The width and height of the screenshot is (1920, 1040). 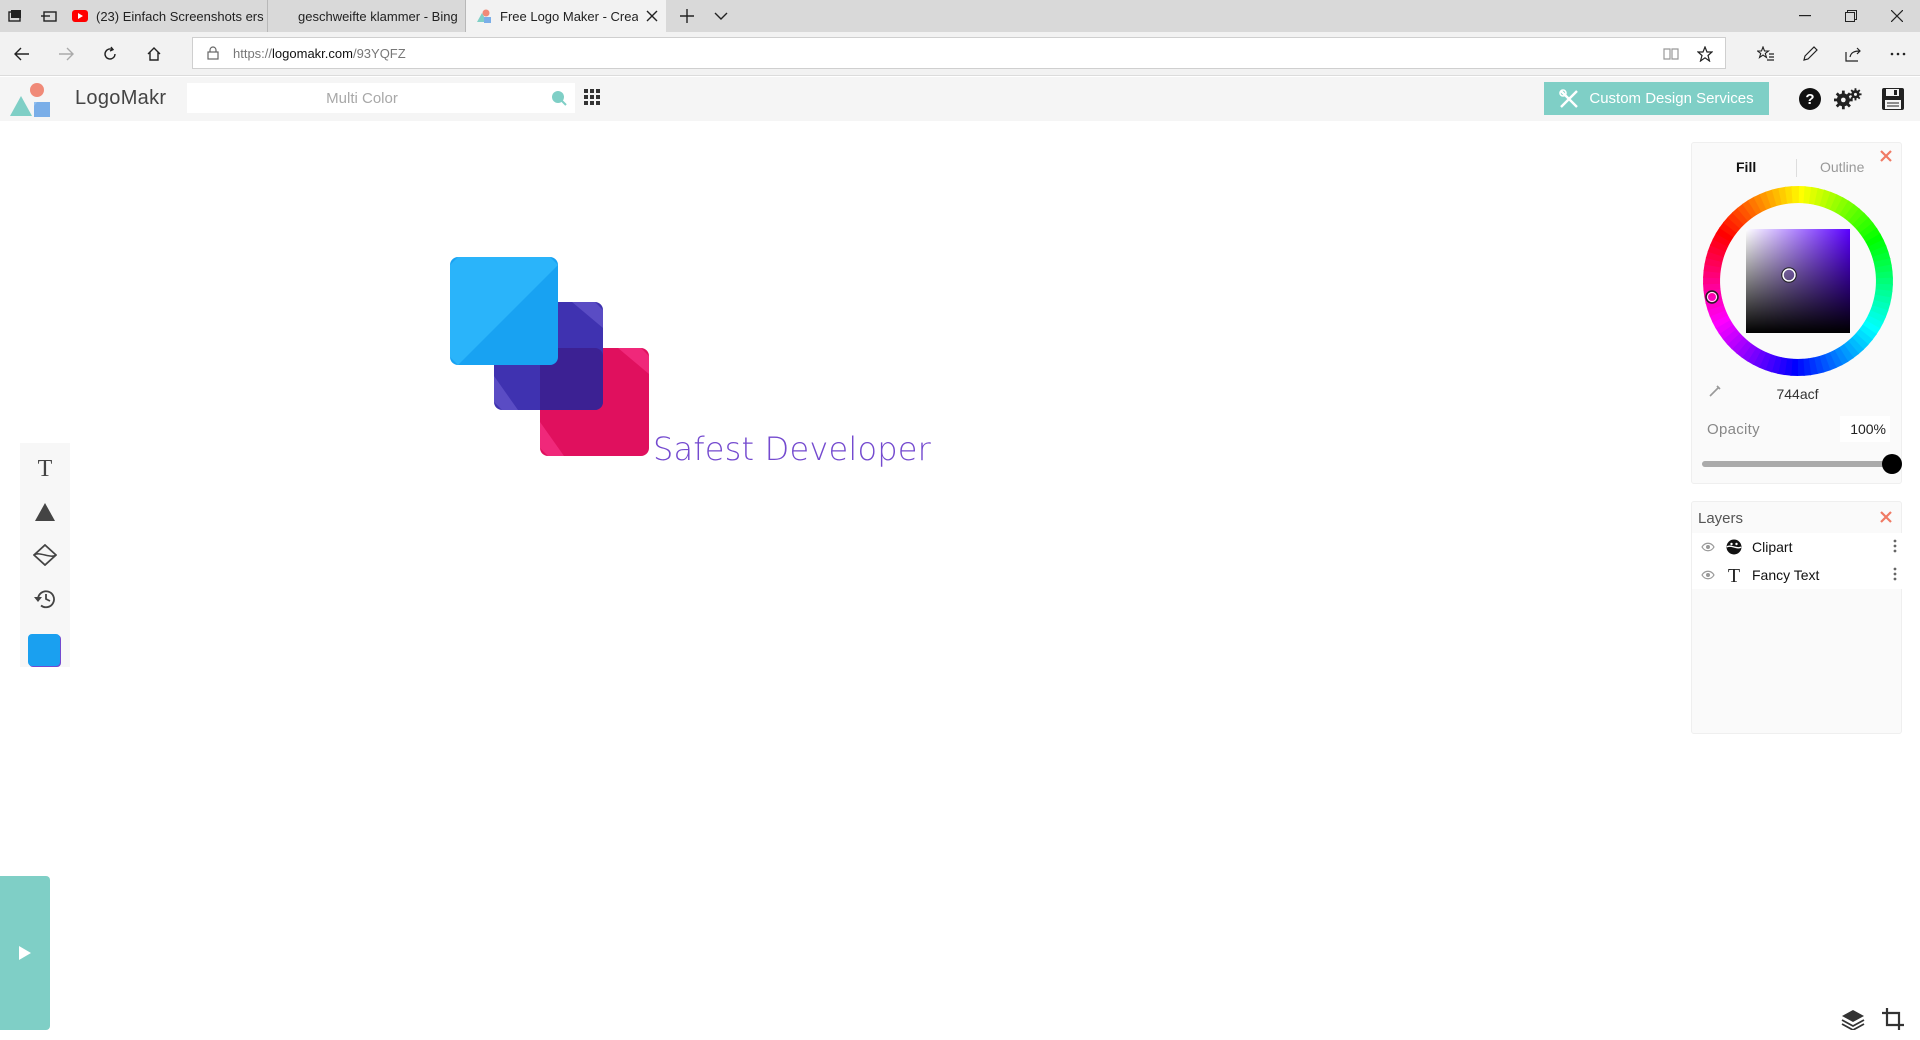 I want to click on brand-name: LogoMakr, so click(x=120, y=98).